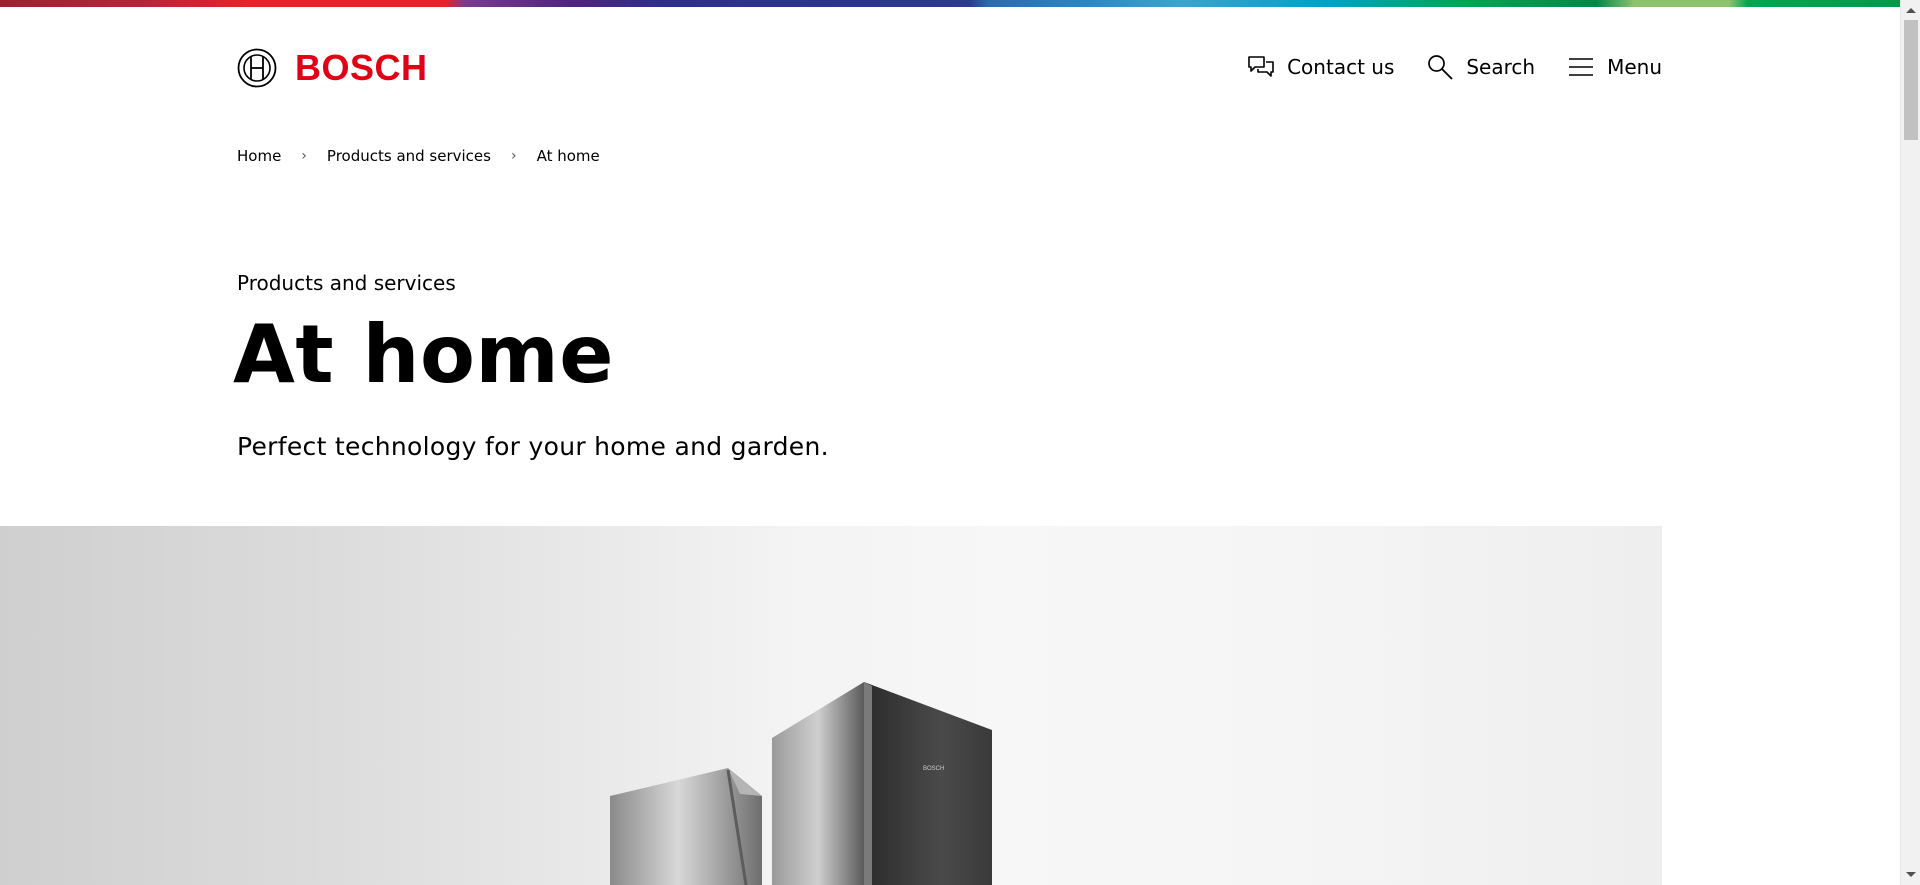 The image size is (1920, 885). Describe the element at coordinates (950, 3) in the screenshot. I see `supergraphic-bar` at that location.